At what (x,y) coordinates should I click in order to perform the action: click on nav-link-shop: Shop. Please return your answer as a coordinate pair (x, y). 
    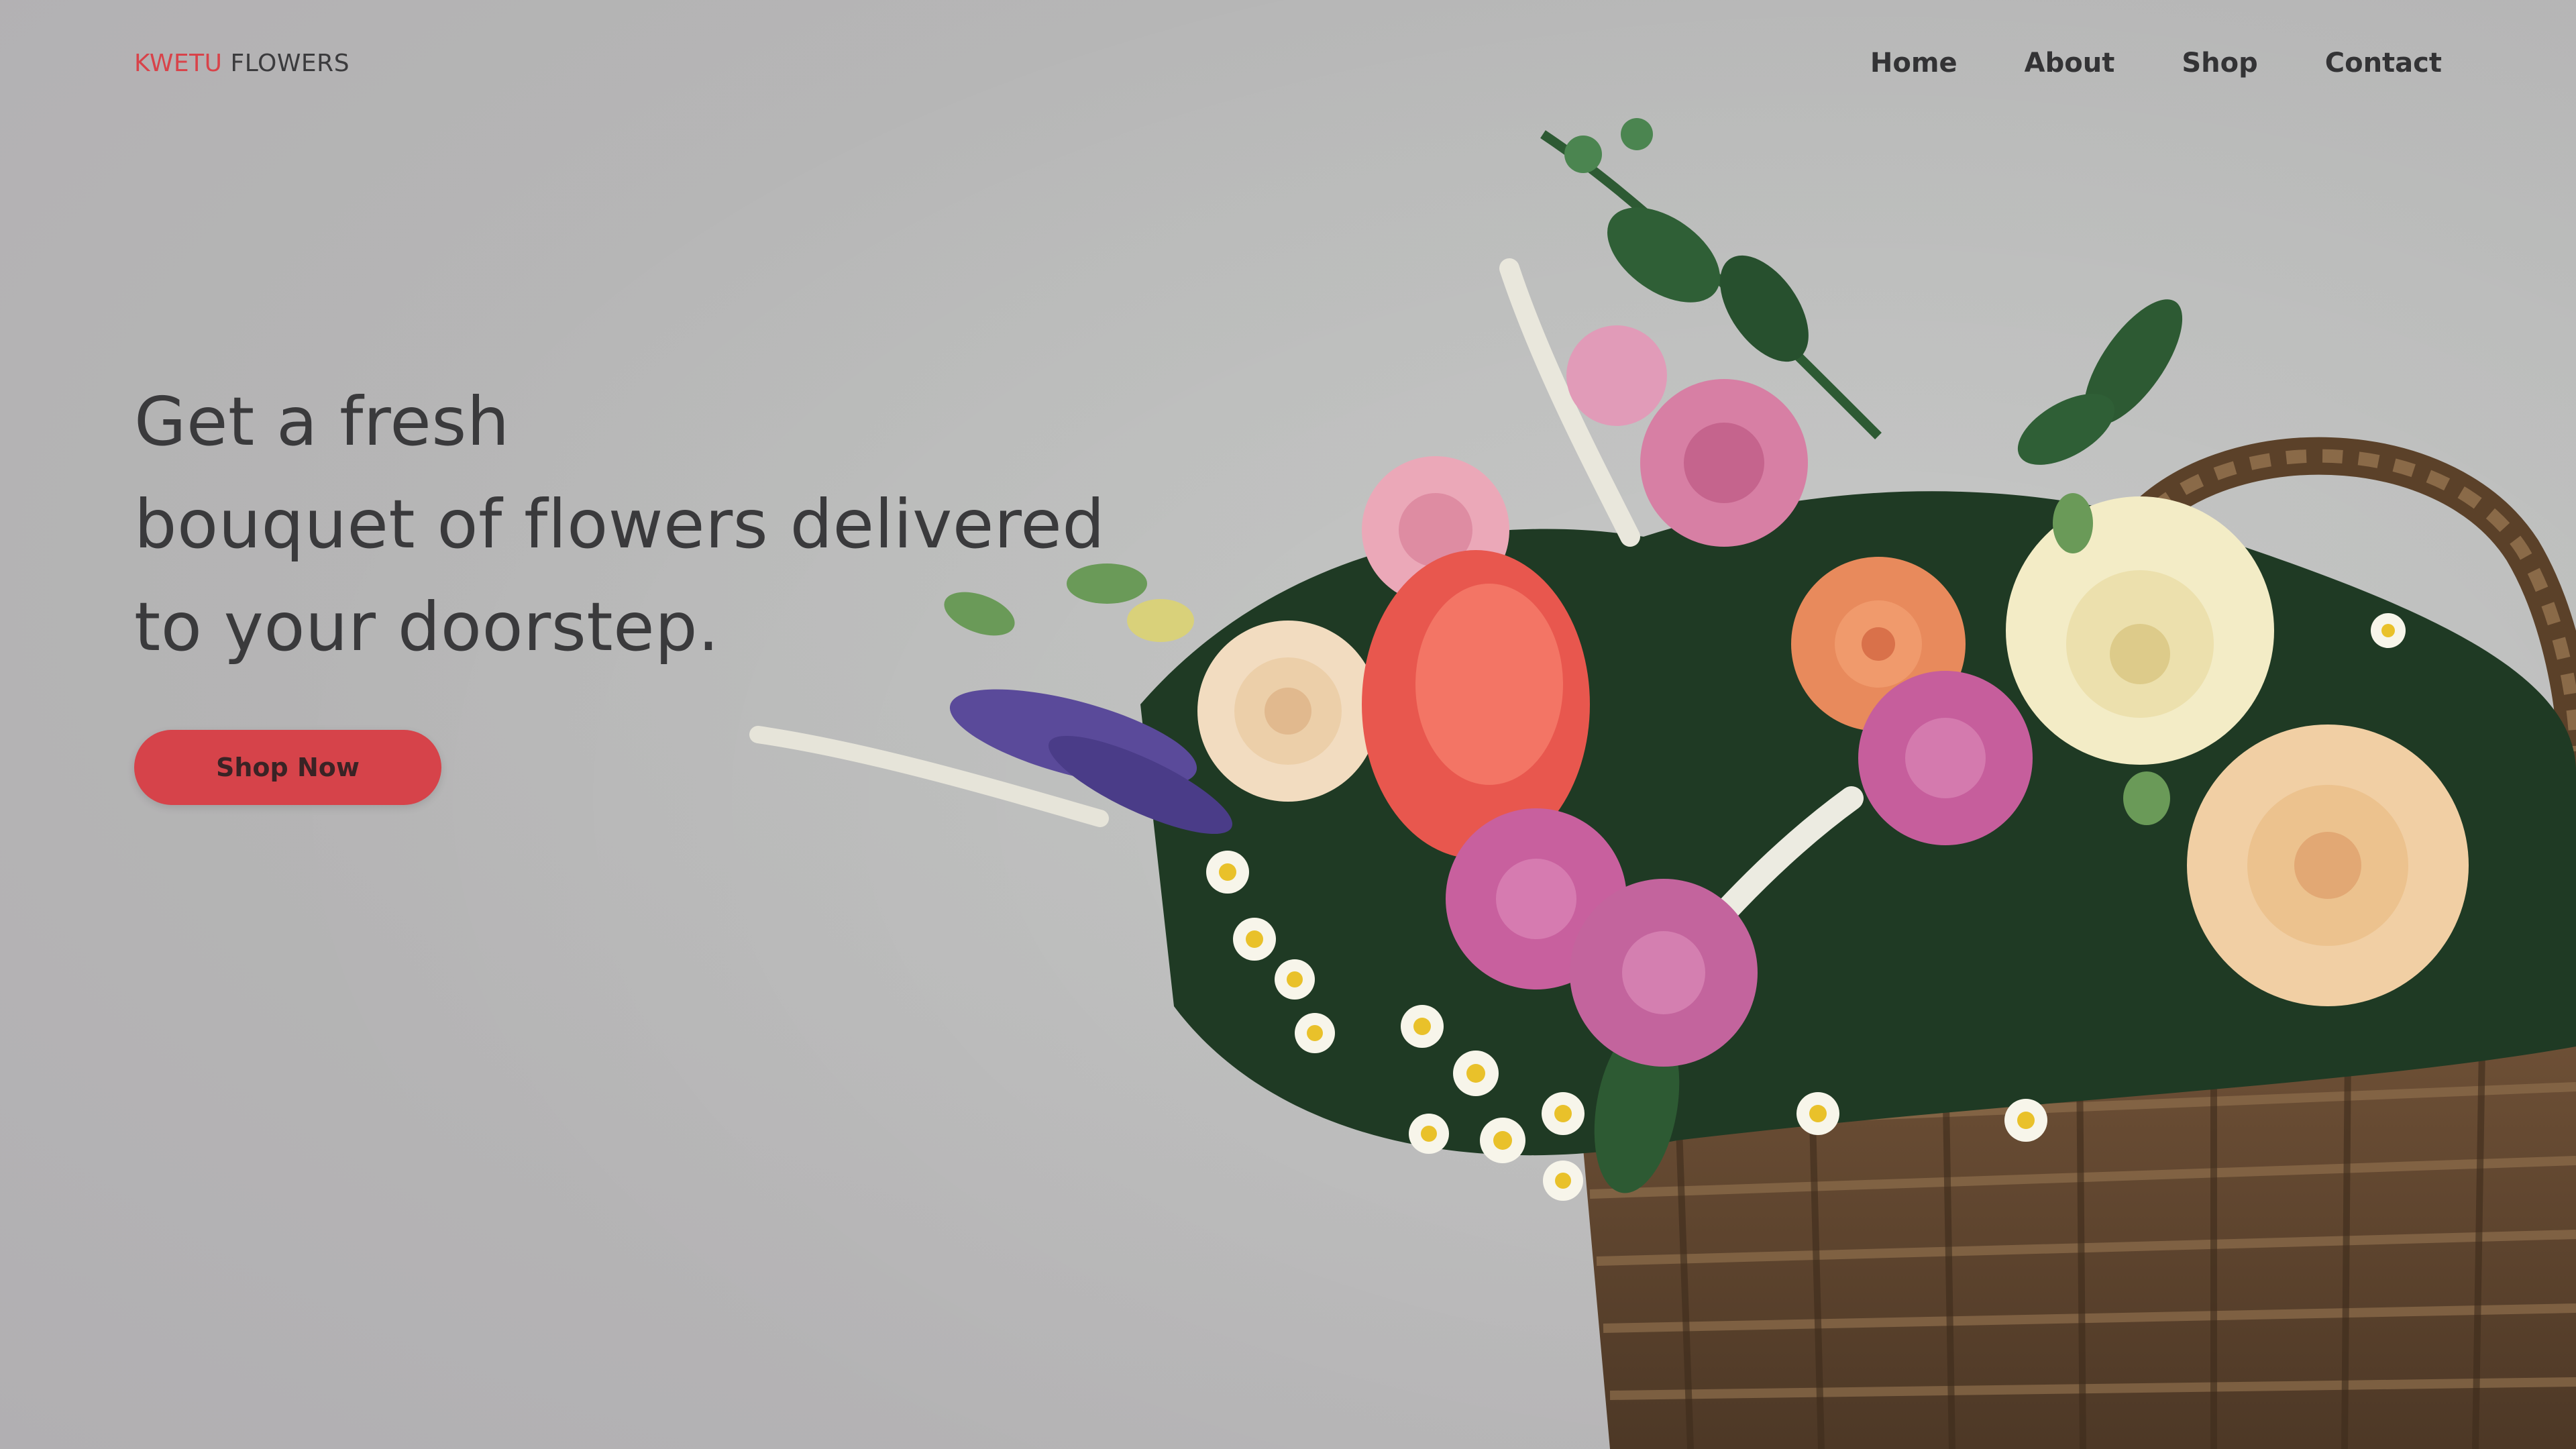
    Looking at the image, I should click on (2219, 63).